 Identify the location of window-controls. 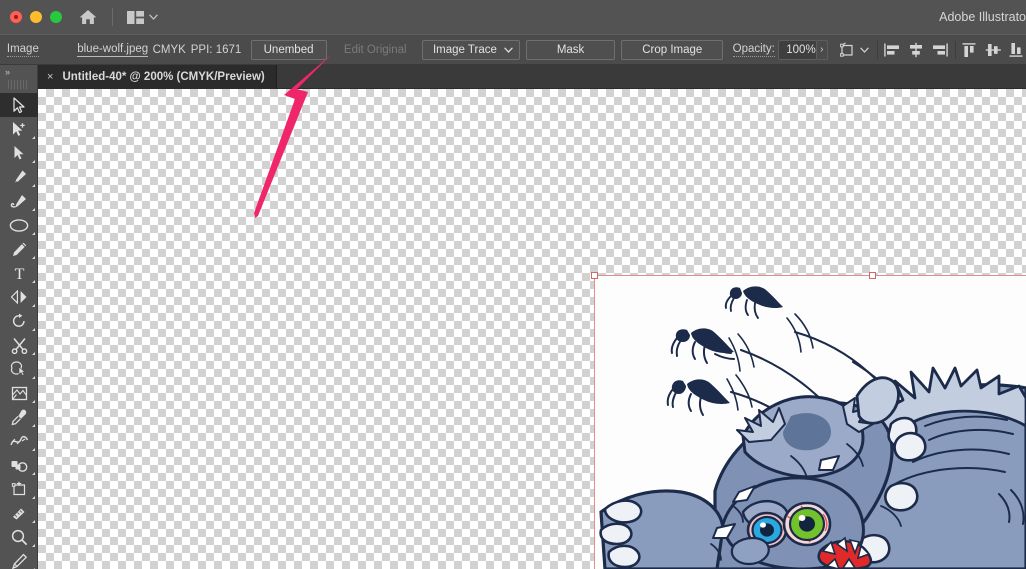
(36, 17).